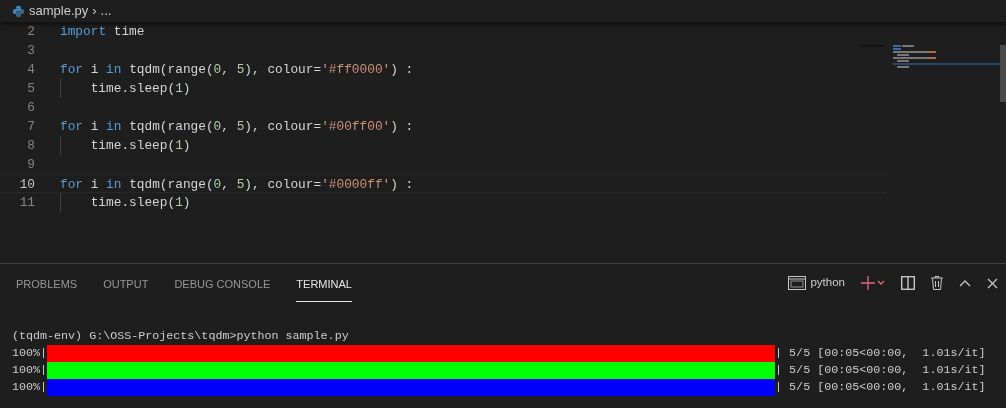 The height and width of the screenshot is (408, 1006). What do you see at coordinates (30, 70) in the screenshot?
I see `line-number: 4` at bounding box center [30, 70].